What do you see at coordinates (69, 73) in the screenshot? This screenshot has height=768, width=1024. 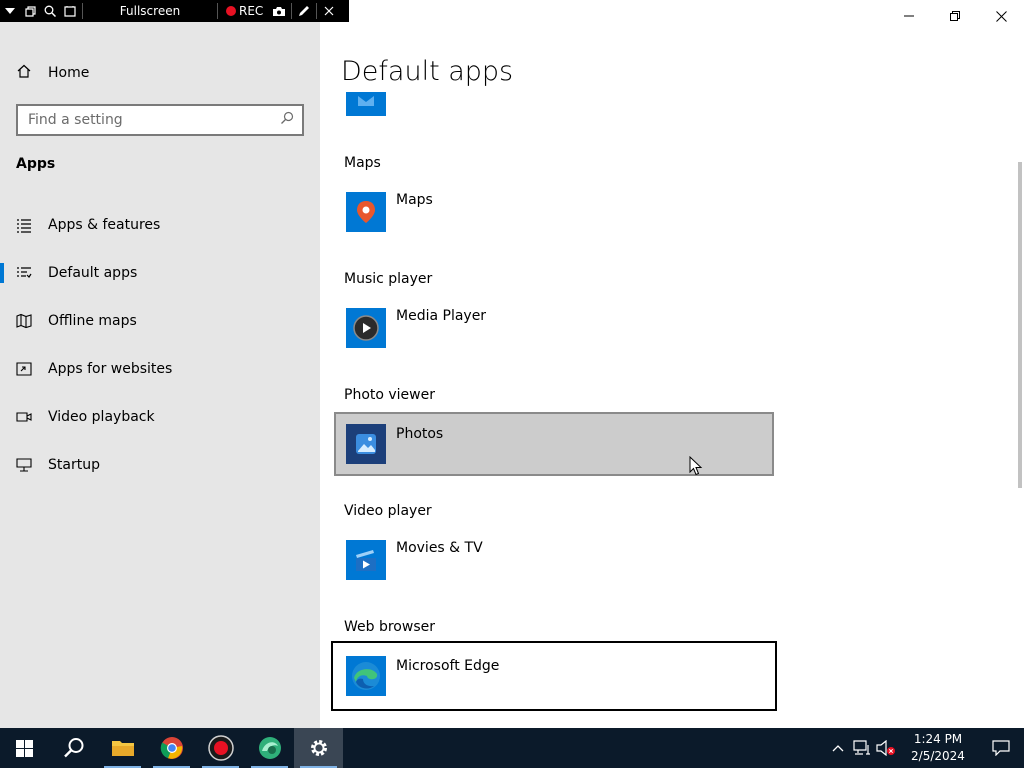 I see `nav-home-label: Home` at bounding box center [69, 73].